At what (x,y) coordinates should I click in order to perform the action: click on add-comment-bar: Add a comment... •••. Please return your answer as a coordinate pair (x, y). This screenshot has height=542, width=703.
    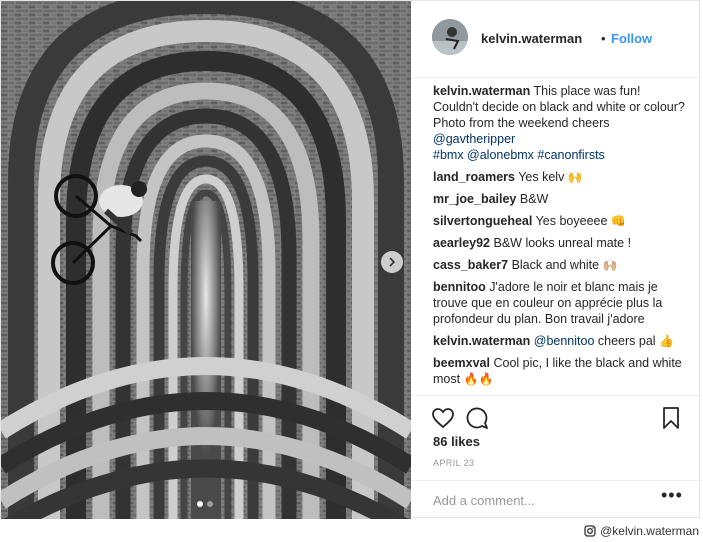
    Looking at the image, I should click on (556, 500).